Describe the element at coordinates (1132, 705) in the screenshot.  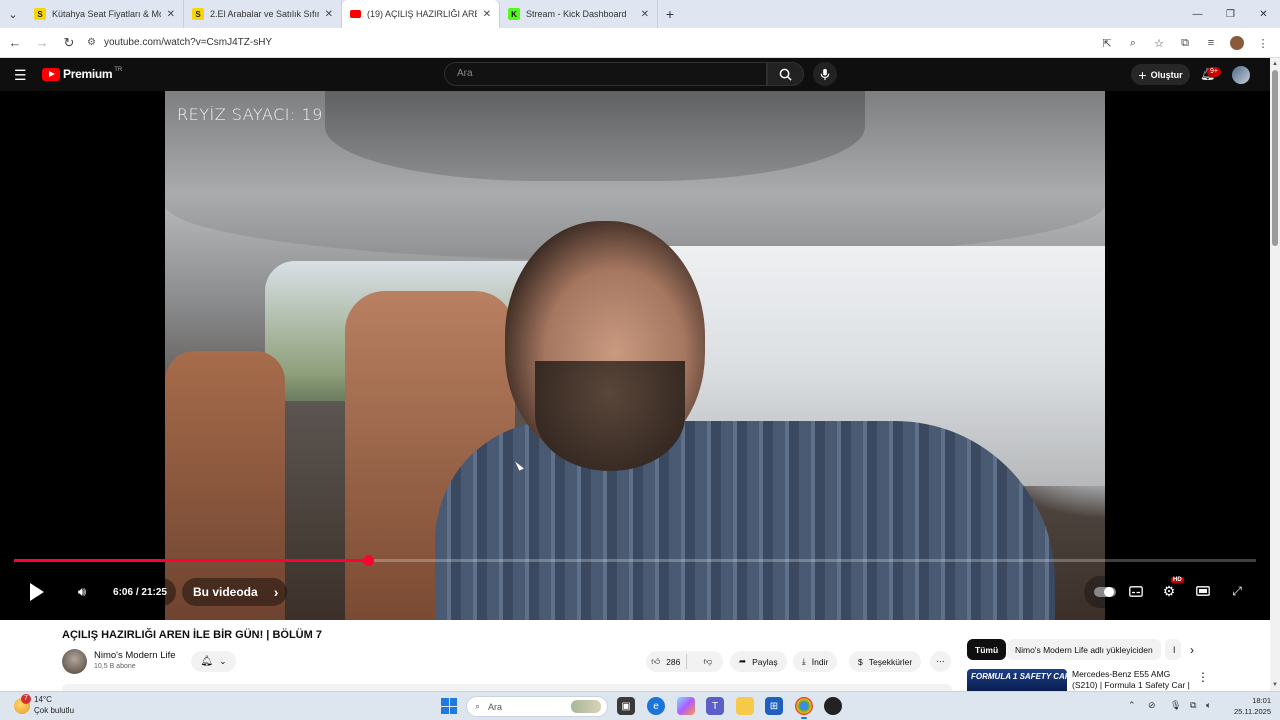
I see `tray-chevron-icon: ⌃` at that location.